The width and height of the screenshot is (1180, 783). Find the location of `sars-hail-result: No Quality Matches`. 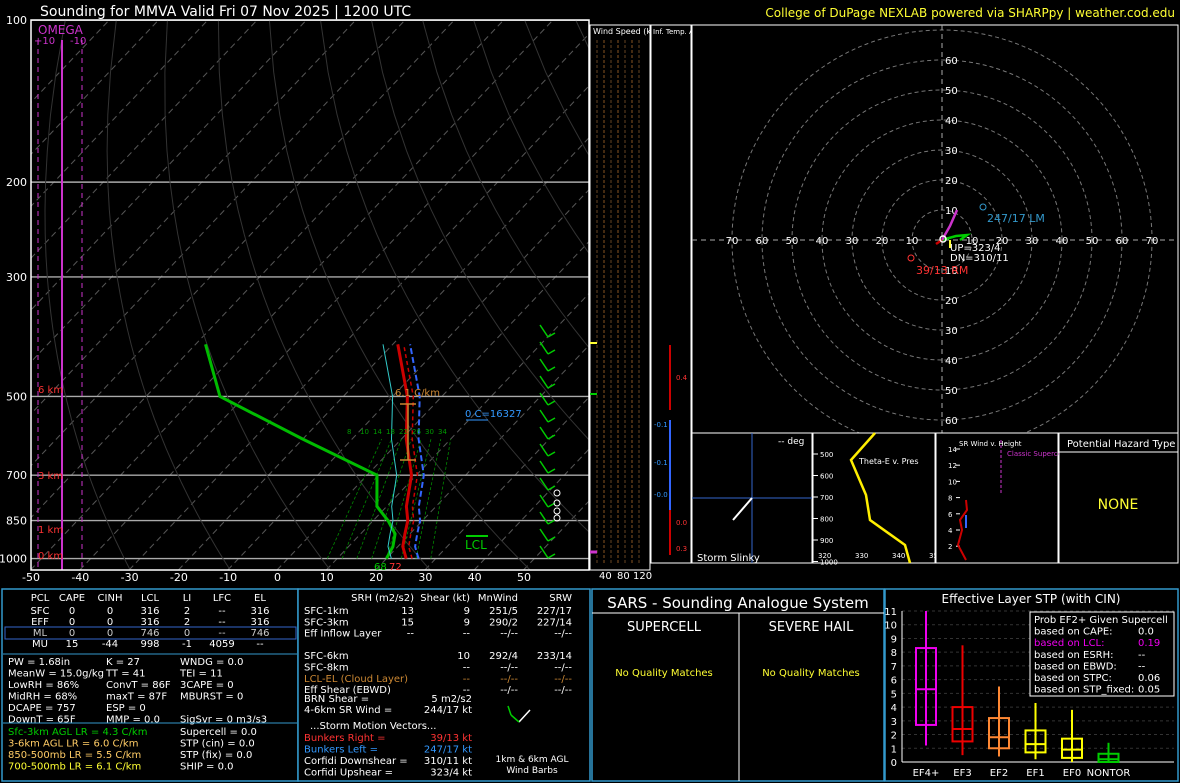

sars-hail-result: No Quality Matches is located at coordinates (811, 673).